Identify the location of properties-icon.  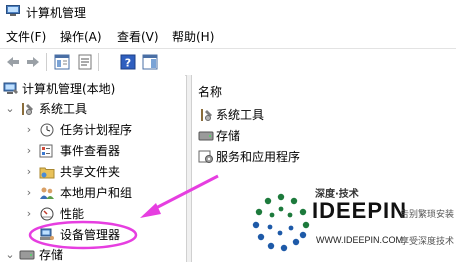
(85, 62).